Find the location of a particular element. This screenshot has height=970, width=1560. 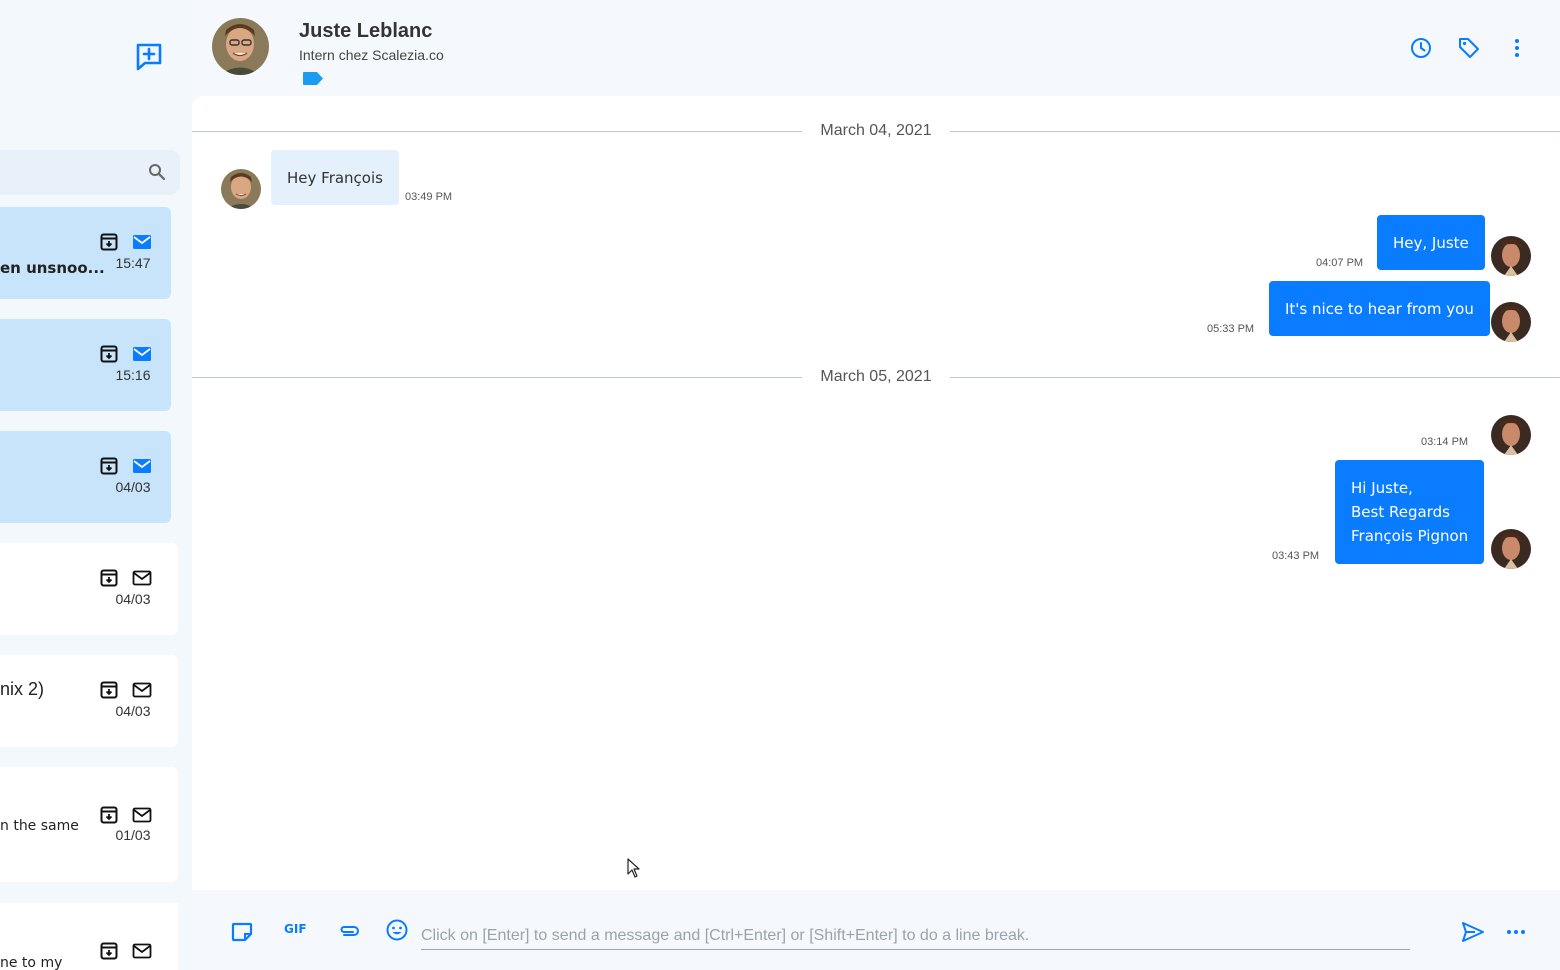

message-text: Hey François is located at coordinates (335, 177).